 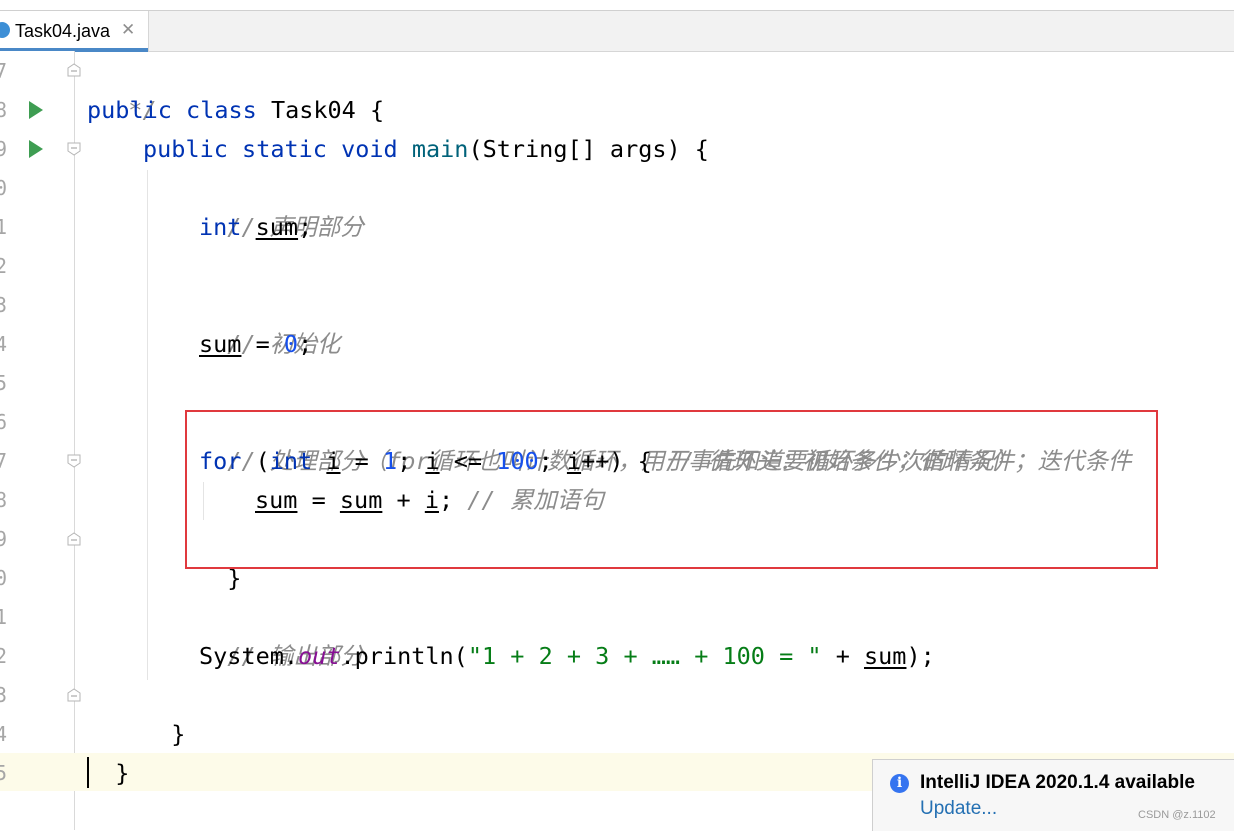 What do you see at coordinates (899, 783) in the screenshot?
I see `info-icon: i` at bounding box center [899, 783].